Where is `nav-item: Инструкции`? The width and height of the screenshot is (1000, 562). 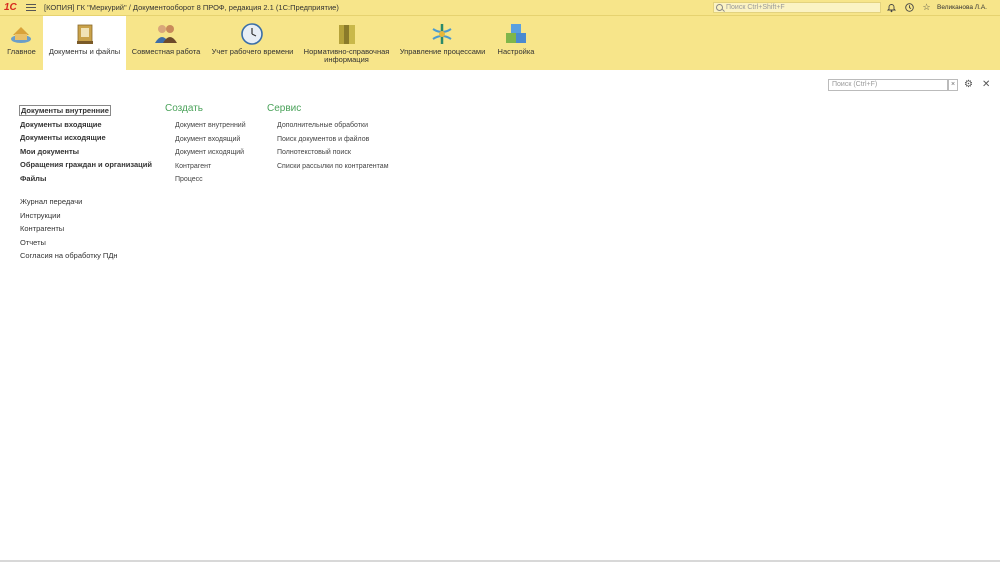 nav-item: Инструкции is located at coordinates (86, 217).